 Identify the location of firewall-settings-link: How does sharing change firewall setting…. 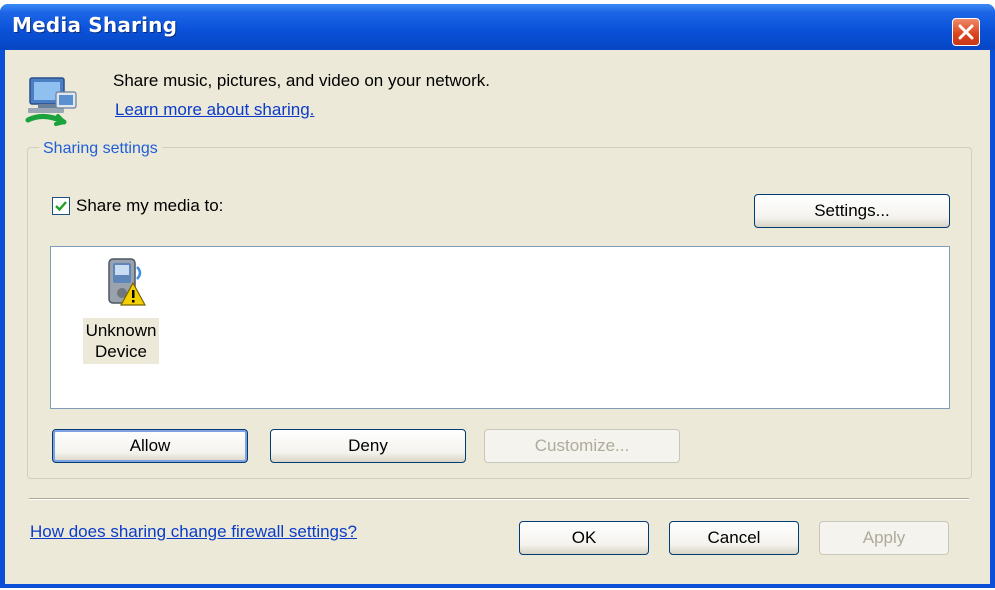
(193, 532).